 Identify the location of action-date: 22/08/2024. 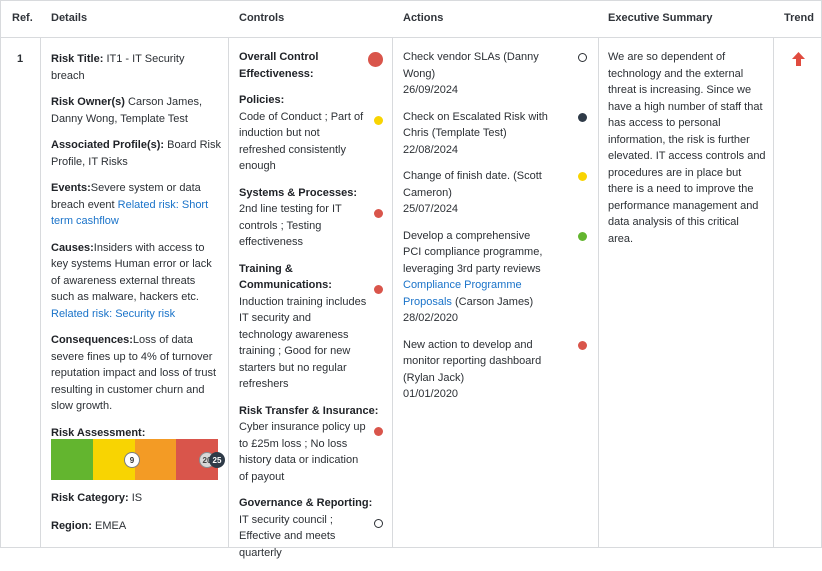
(431, 149).